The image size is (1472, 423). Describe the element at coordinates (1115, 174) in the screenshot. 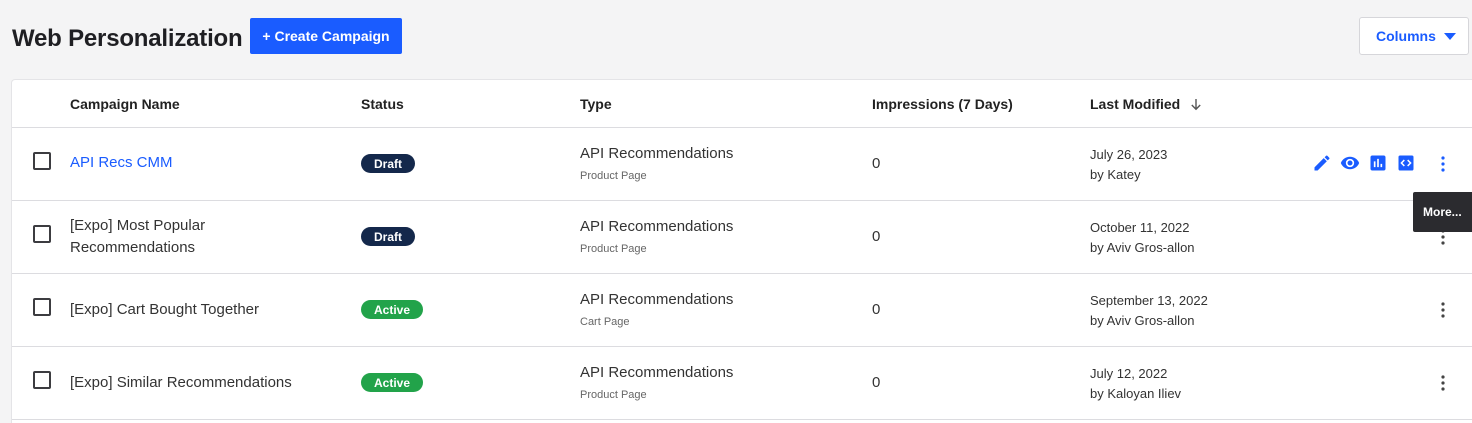

I see `modified-by: by Katey` at that location.